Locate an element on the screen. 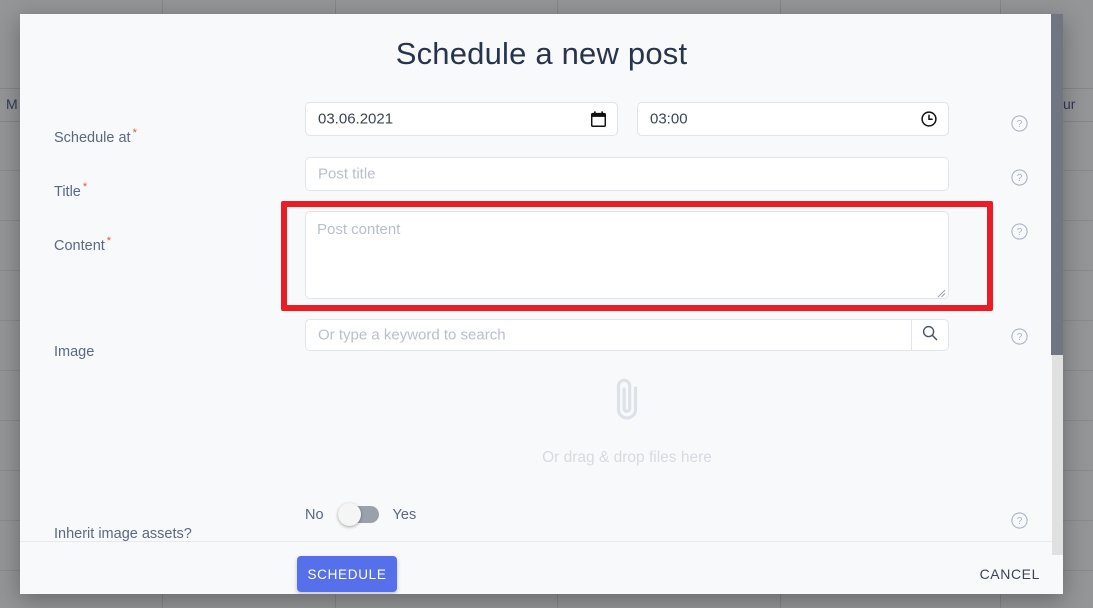  label-inherit-image-assets-text: Inherit image assets? is located at coordinates (123, 534).